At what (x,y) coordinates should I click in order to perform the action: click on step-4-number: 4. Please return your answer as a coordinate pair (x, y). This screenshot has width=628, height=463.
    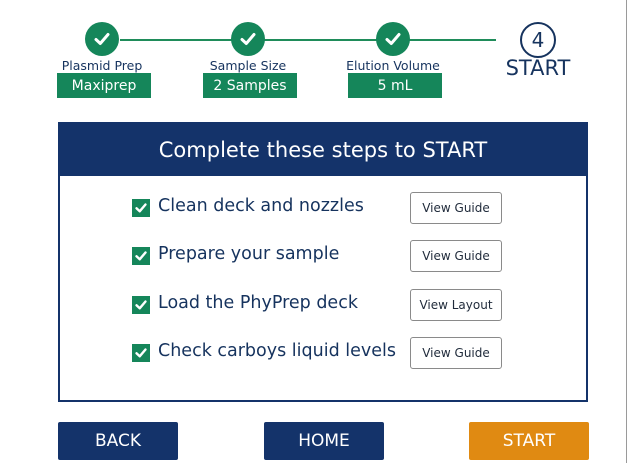
    Looking at the image, I should click on (538, 40).